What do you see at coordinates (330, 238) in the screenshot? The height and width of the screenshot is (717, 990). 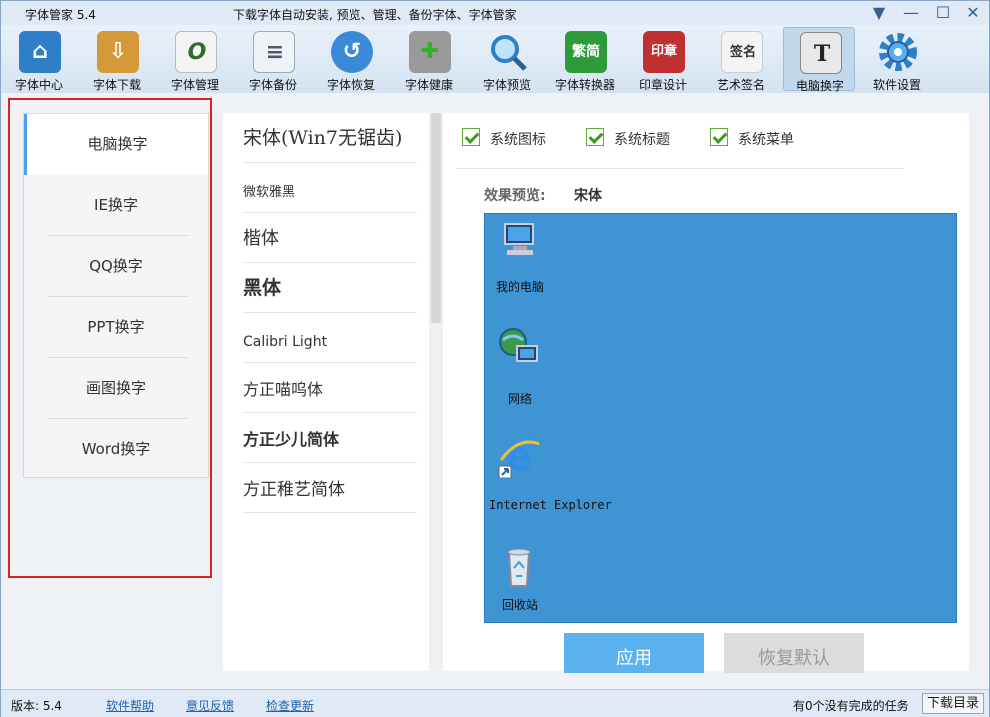 I see `font-item: 楷体` at bounding box center [330, 238].